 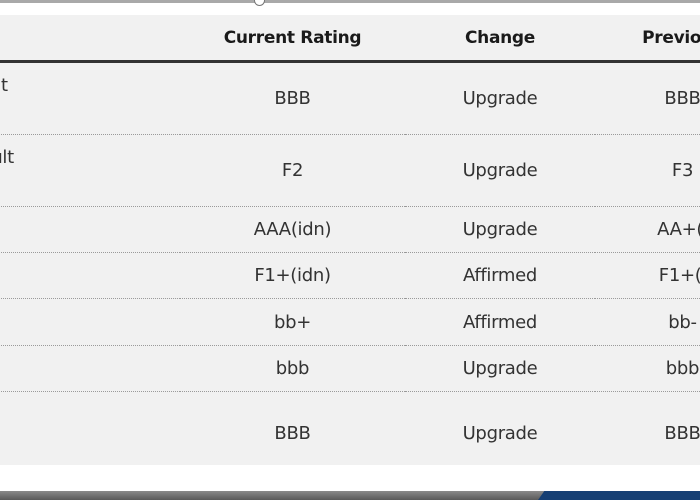 I want to click on rating-name-cell: m Issuer Default R), so click(x=90, y=170).